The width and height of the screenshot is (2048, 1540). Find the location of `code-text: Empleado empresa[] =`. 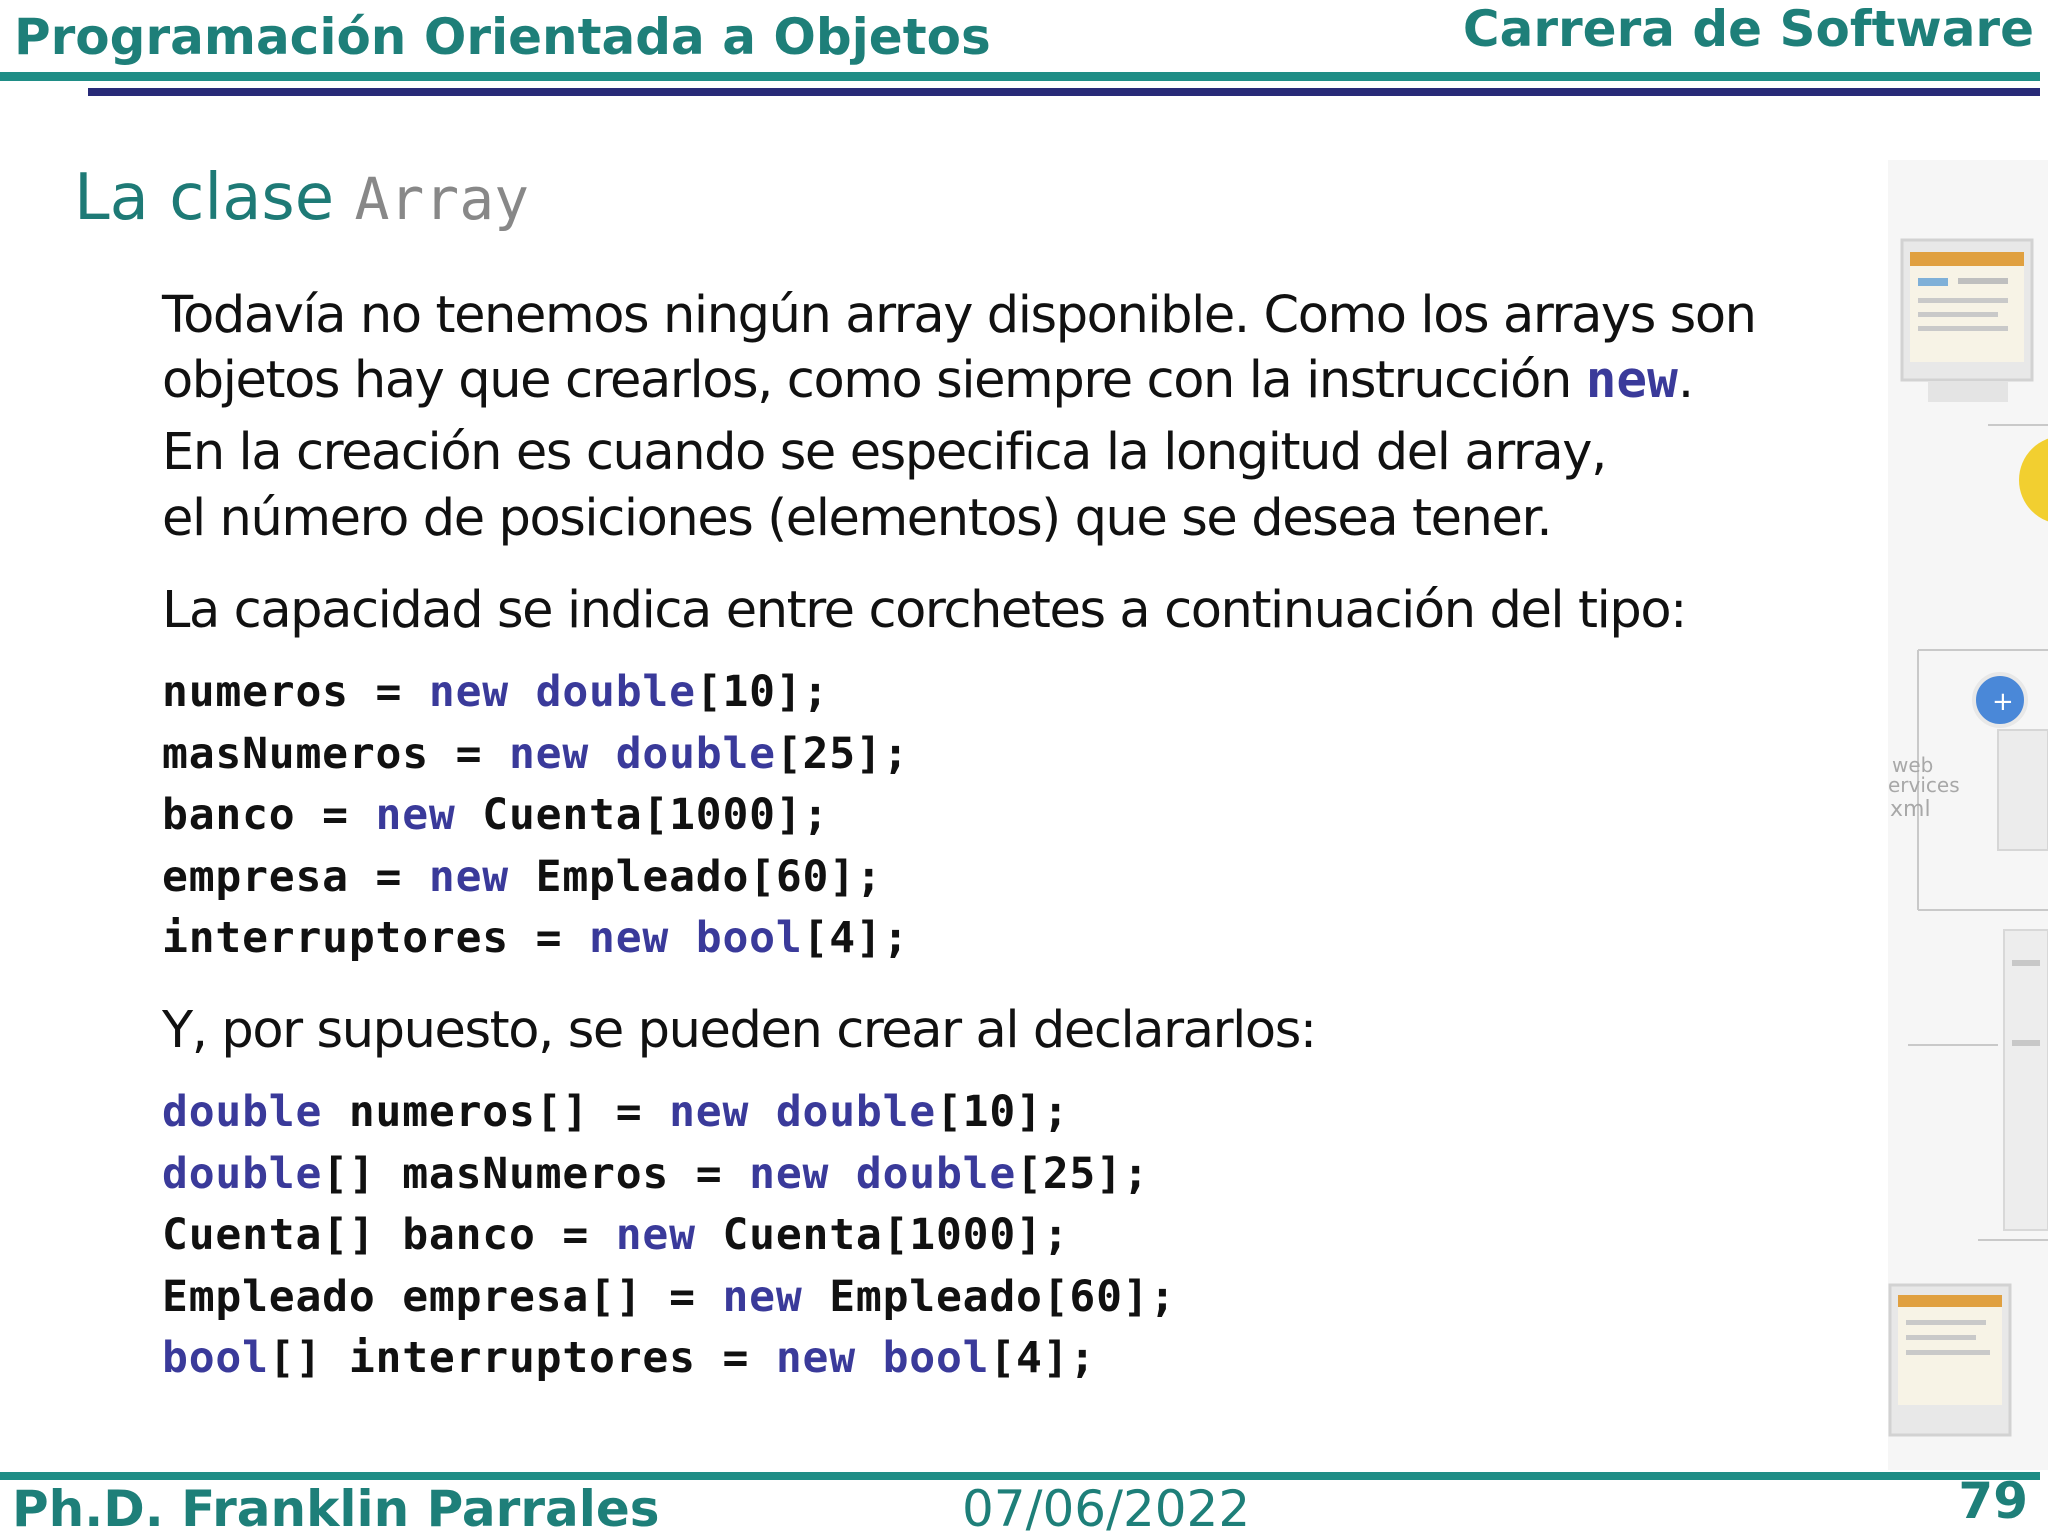

code-text: Empleado empresa[] = is located at coordinates (442, 1296).